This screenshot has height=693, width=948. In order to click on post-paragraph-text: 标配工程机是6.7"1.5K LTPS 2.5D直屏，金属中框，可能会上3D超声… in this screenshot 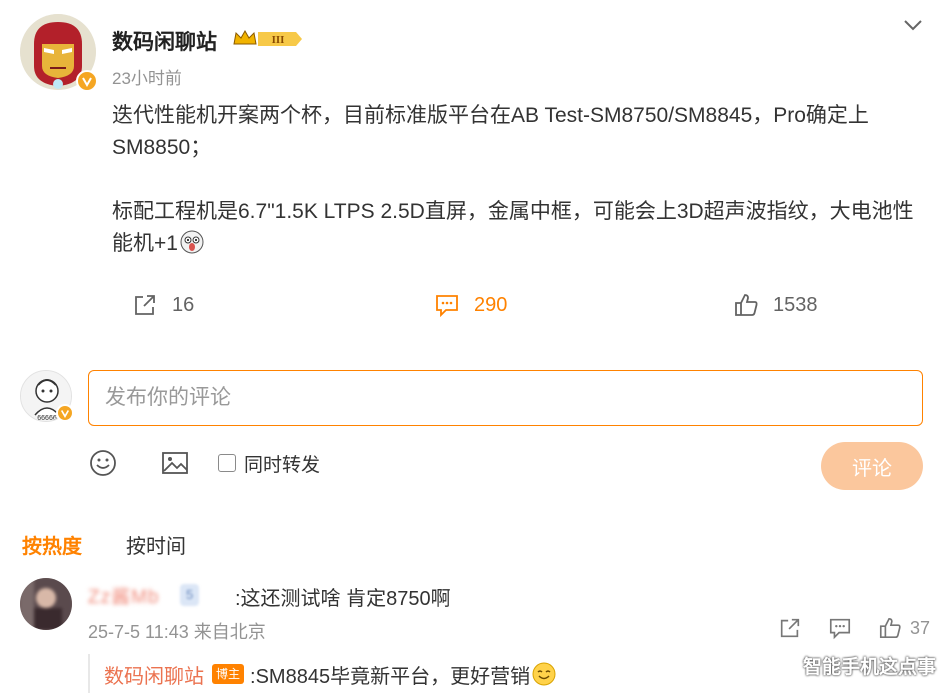, I will do `click(513, 227)`.